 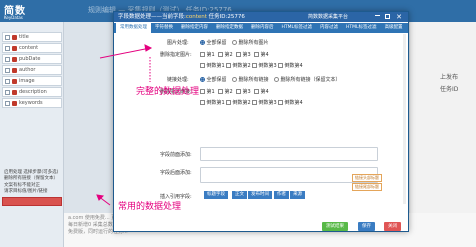 I want to click on link-checkbox-3: 第3, so click(x=243, y=91).